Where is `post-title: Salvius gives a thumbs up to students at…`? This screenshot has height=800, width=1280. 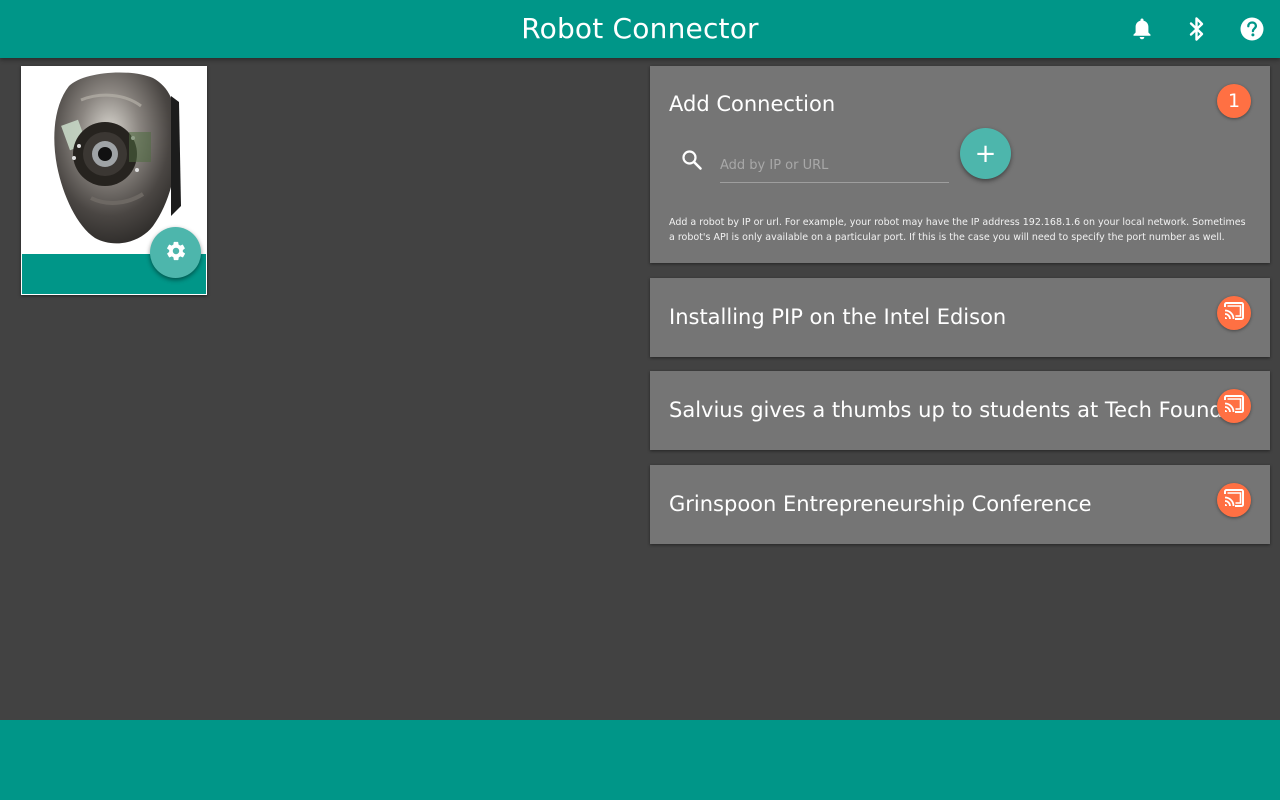 post-title: Salvius gives a thumbs up to students at… is located at coordinates (956, 410).